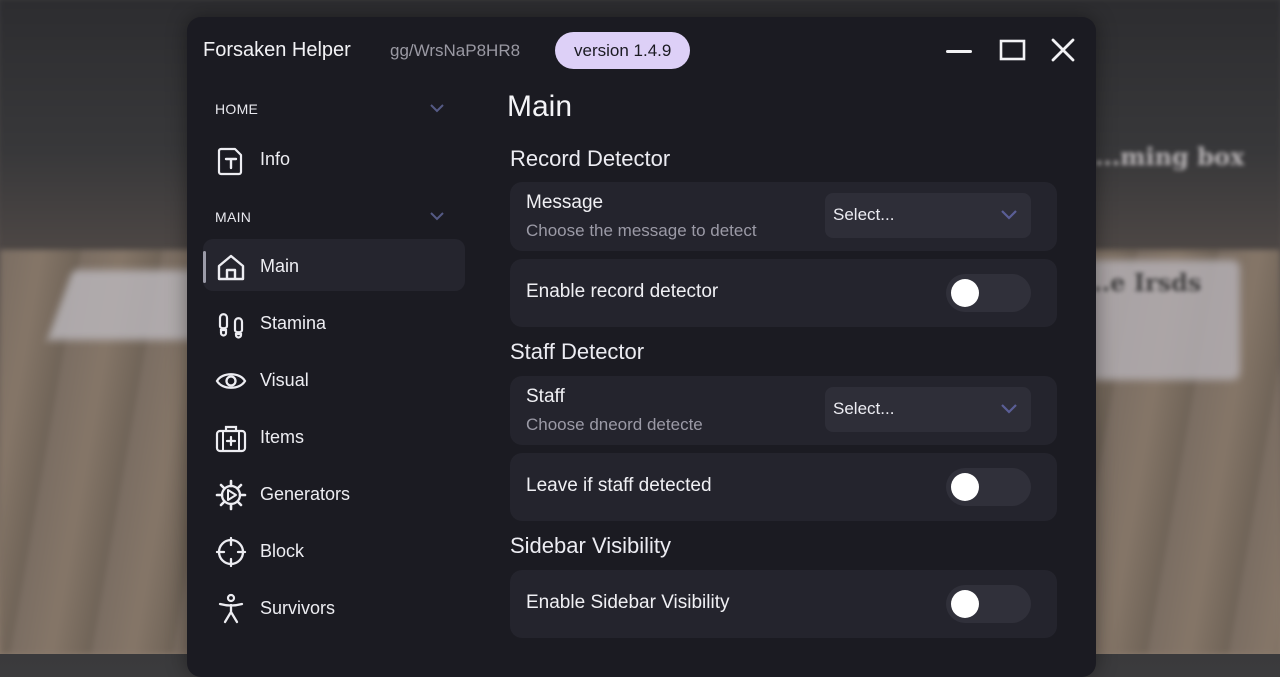  I want to click on enable-sidebar-visibility-toggle, so click(988, 604).